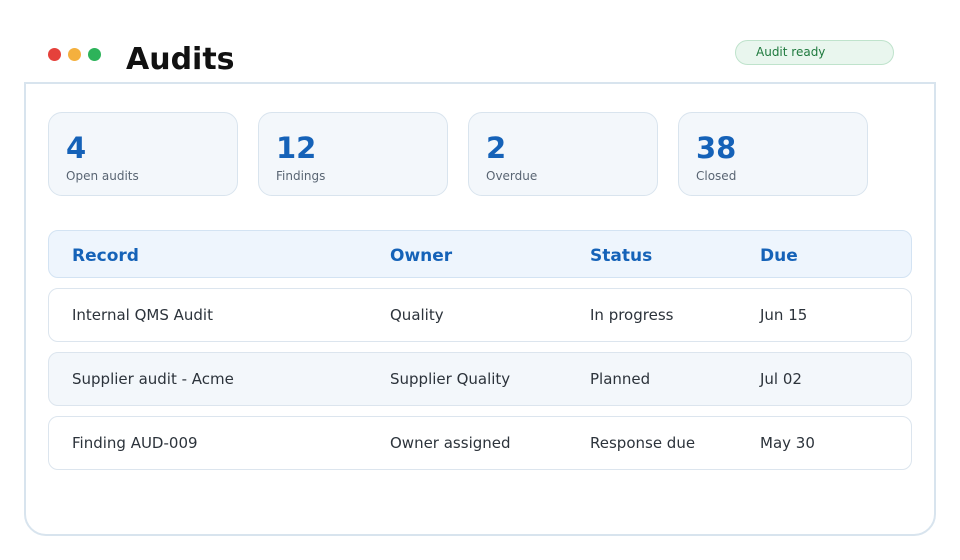  Describe the element at coordinates (153, 379) in the screenshot. I see `record-cell: Supplier audit - Acme` at that location.